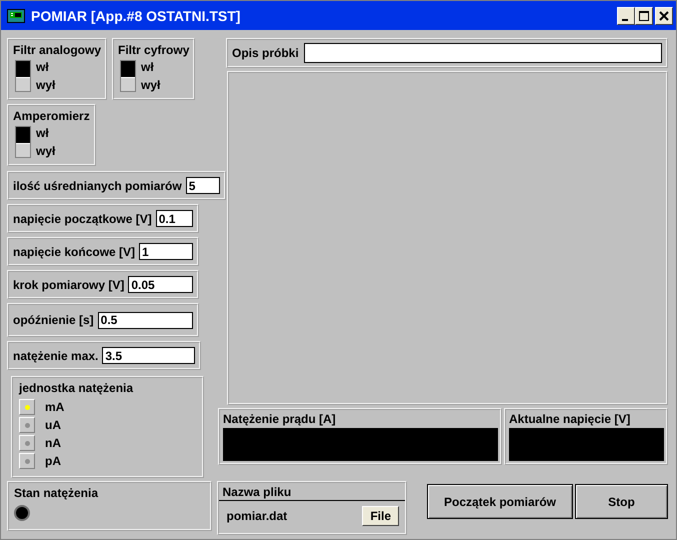 This screenshot has height=540, width=677. Describe the element at coordinates (57, 493) in the screenshot. I see `status-label: Stan natężenia` at that location.